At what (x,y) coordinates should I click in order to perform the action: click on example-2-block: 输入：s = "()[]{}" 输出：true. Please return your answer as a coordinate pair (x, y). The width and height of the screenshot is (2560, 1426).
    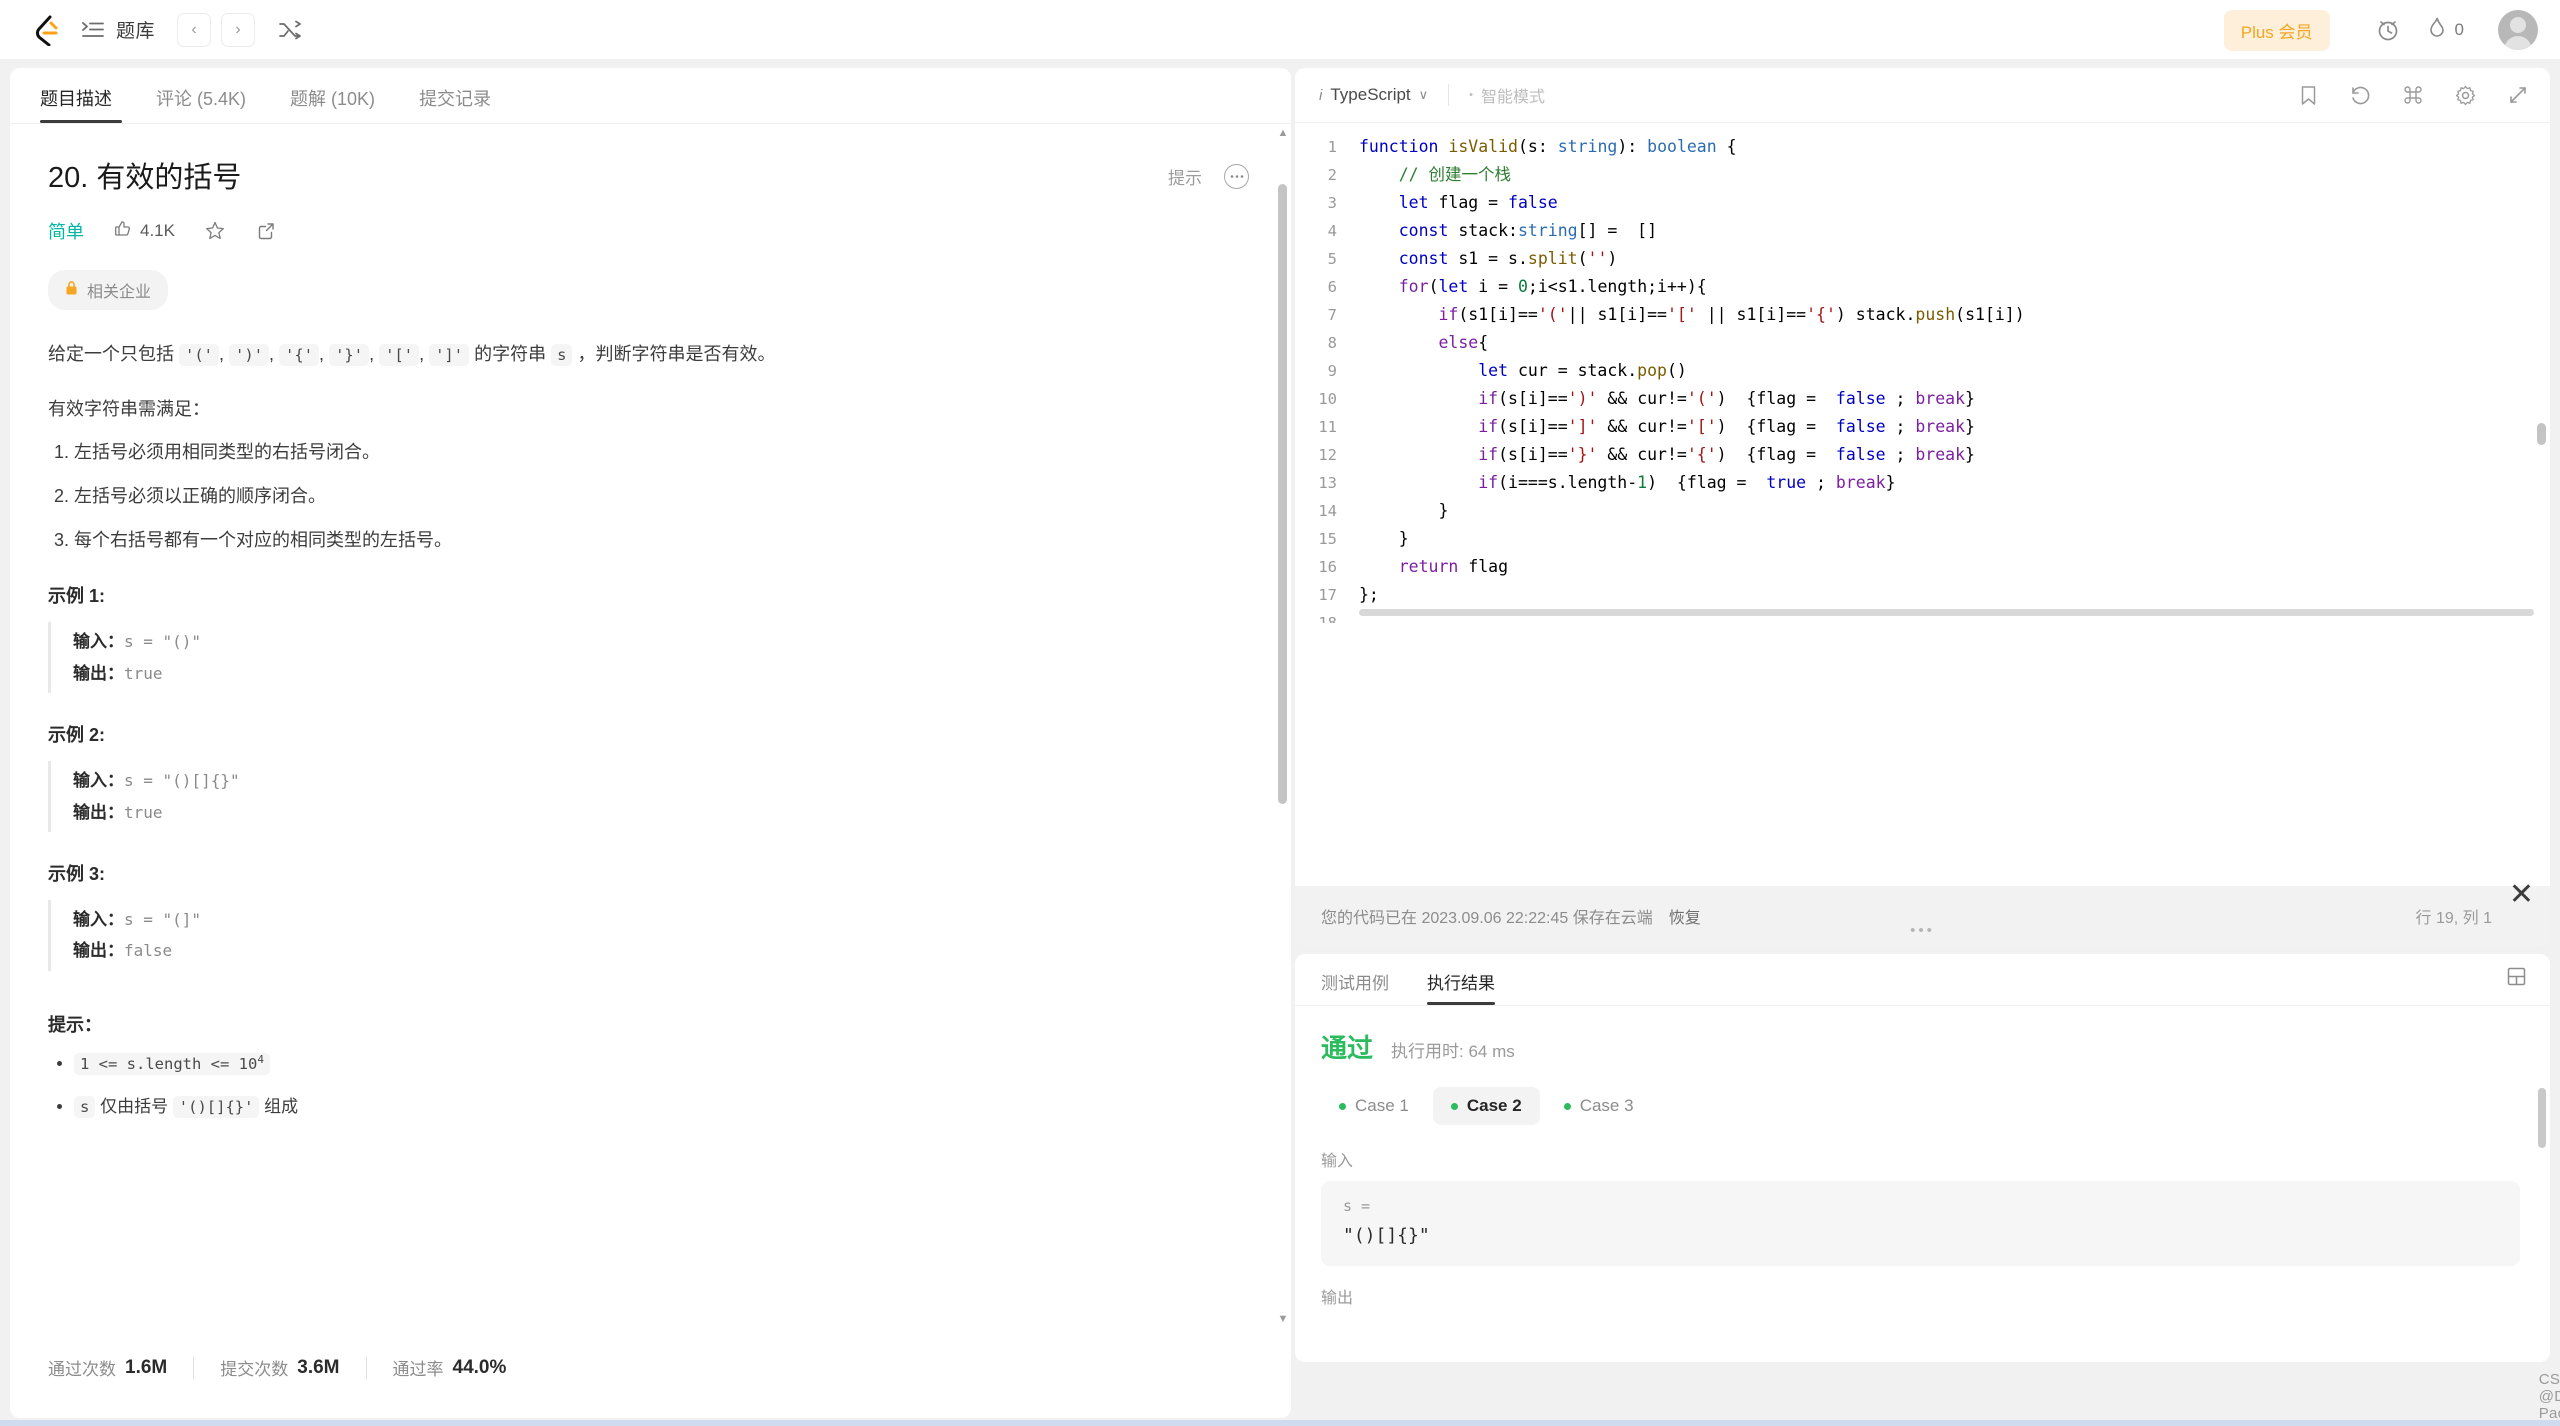
    Looking at the image, I should click on (648, 797).